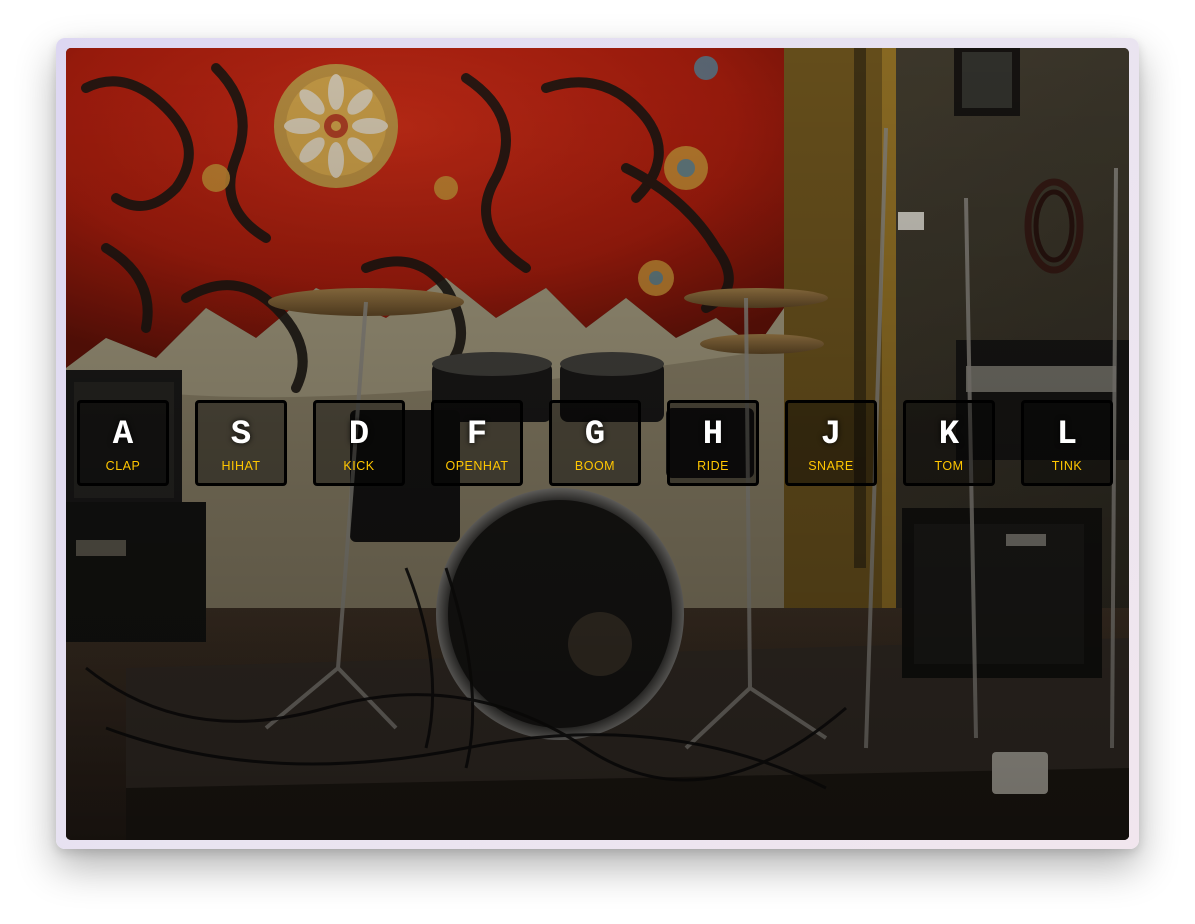 This screenshot has width=1195, height=924. I want to click on sound-label: TOM, so click(949, 466).